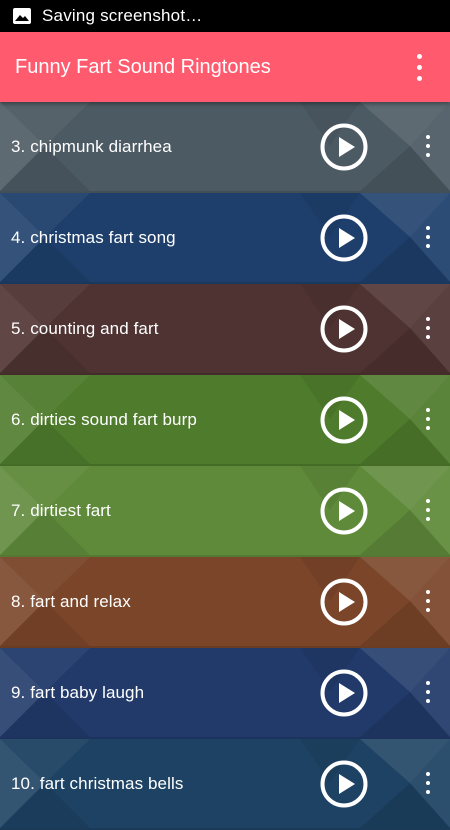  Describe the element at coordinates (85, 328) in the screenshot. I see `ringtone-title: 5. counting and fart` at that location.